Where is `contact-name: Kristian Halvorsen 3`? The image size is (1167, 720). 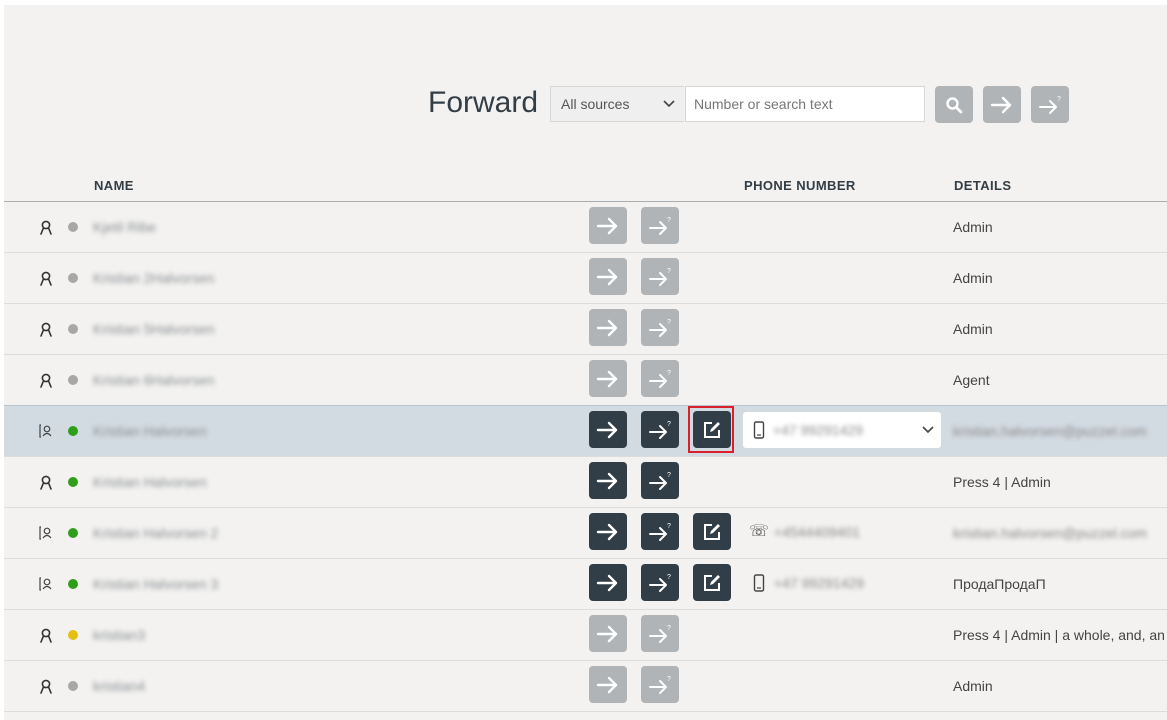
contact-name: Kristian Halvorsen 3 is located at coordinates (156, 584).